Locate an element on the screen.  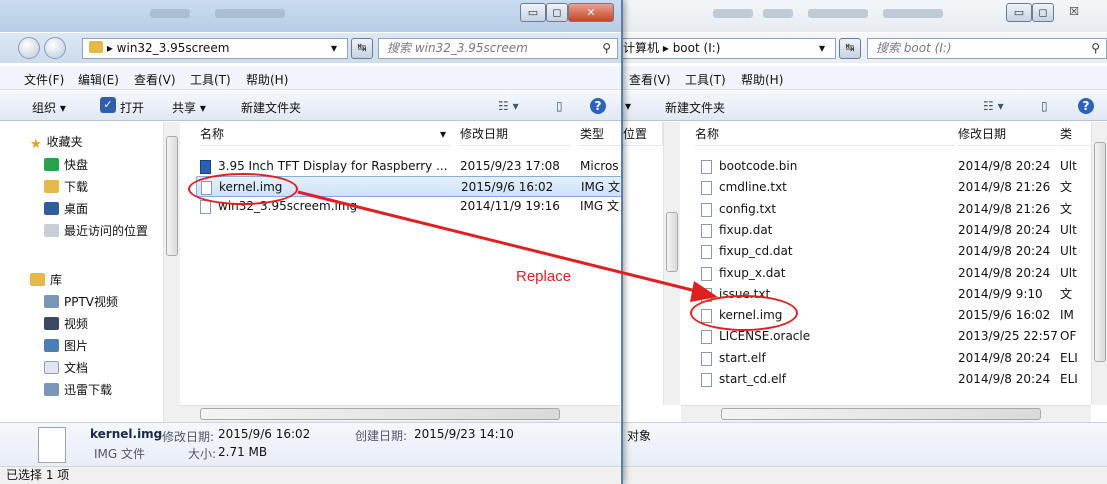
nav-pictures: 图片 is located at coordinates (66, 346).